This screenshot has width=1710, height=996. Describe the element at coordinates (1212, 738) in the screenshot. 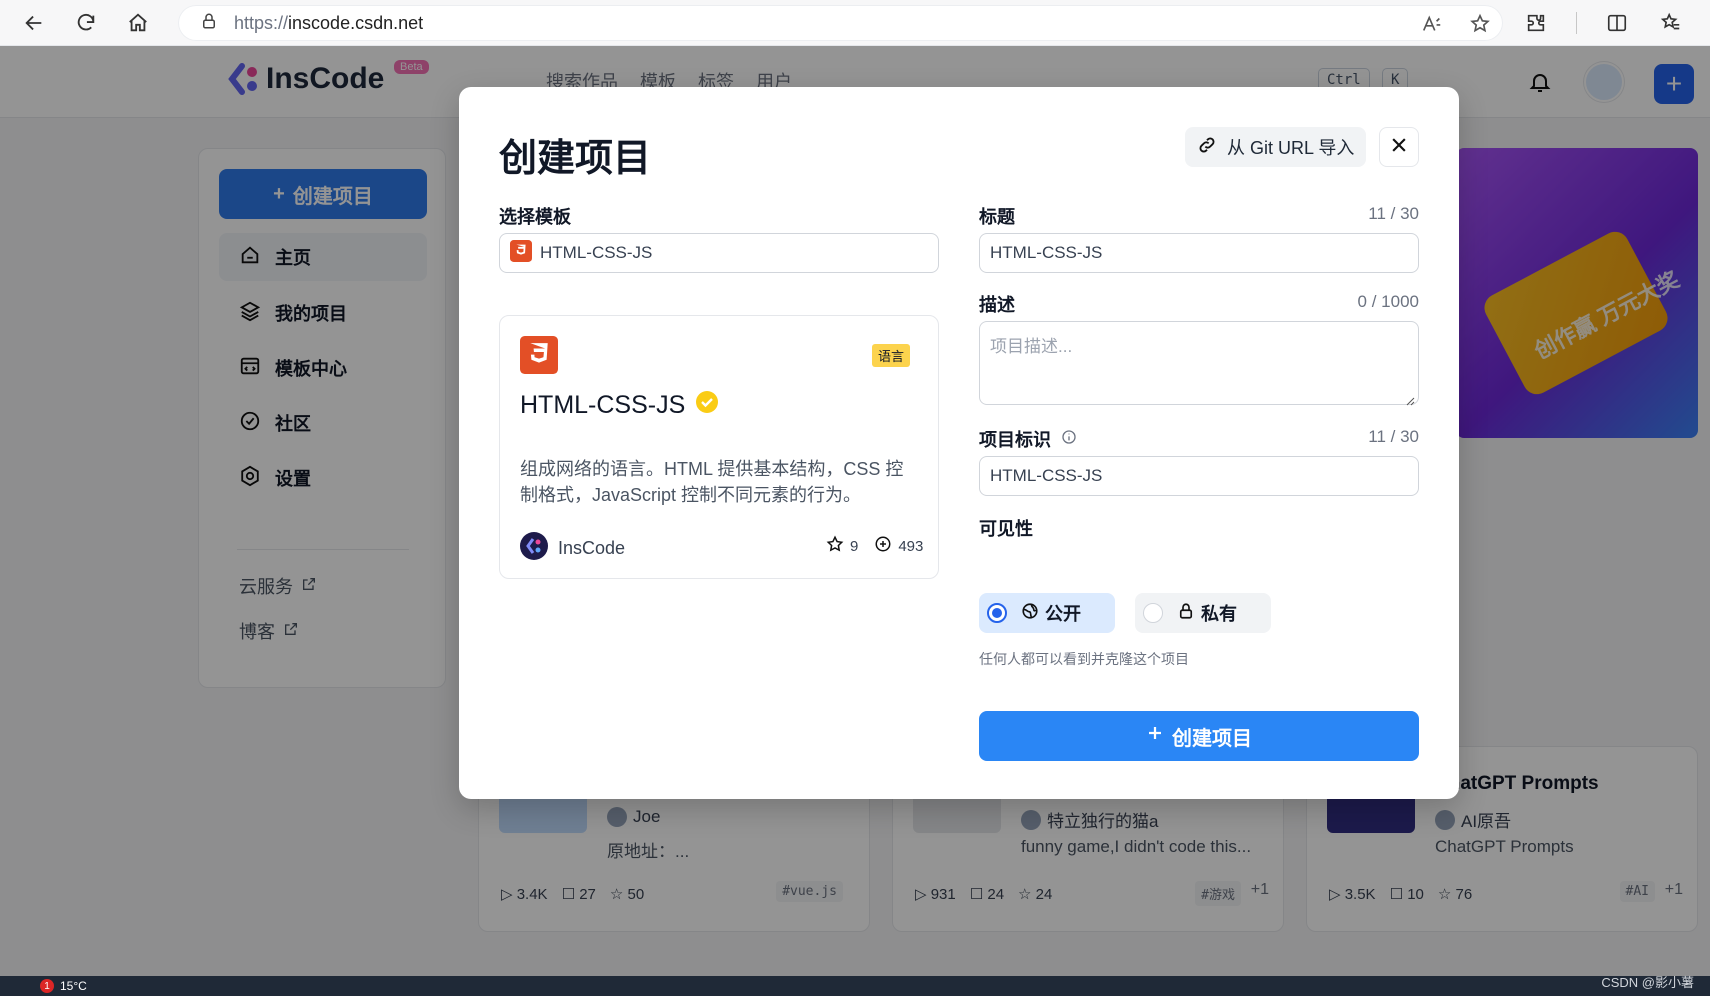

I see `create-project-label: 创建项目` at that location.